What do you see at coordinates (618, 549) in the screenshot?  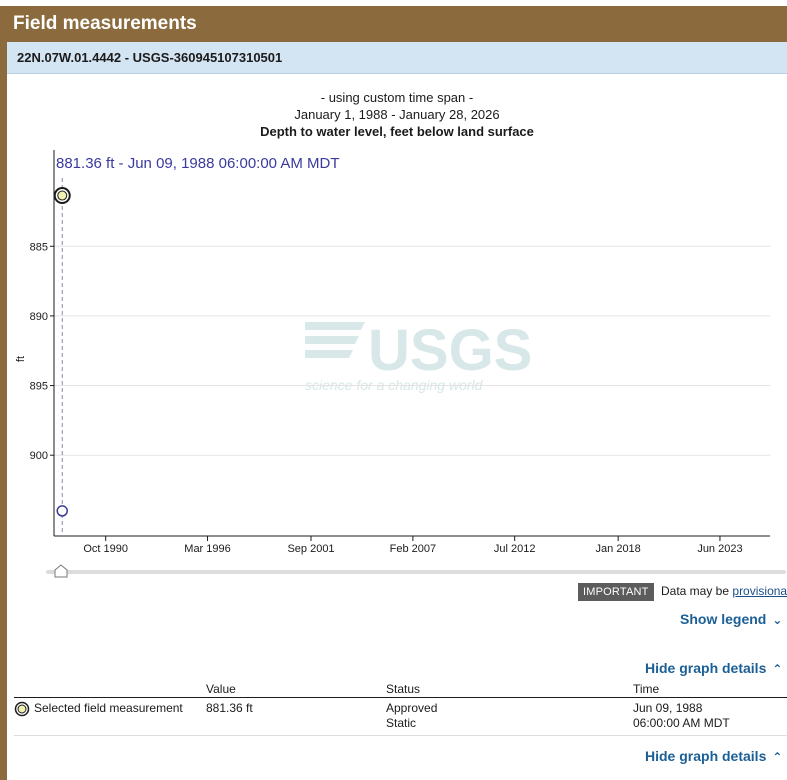 I see `x-tick-label: Jan 2018` at bounding box center [618, 549].